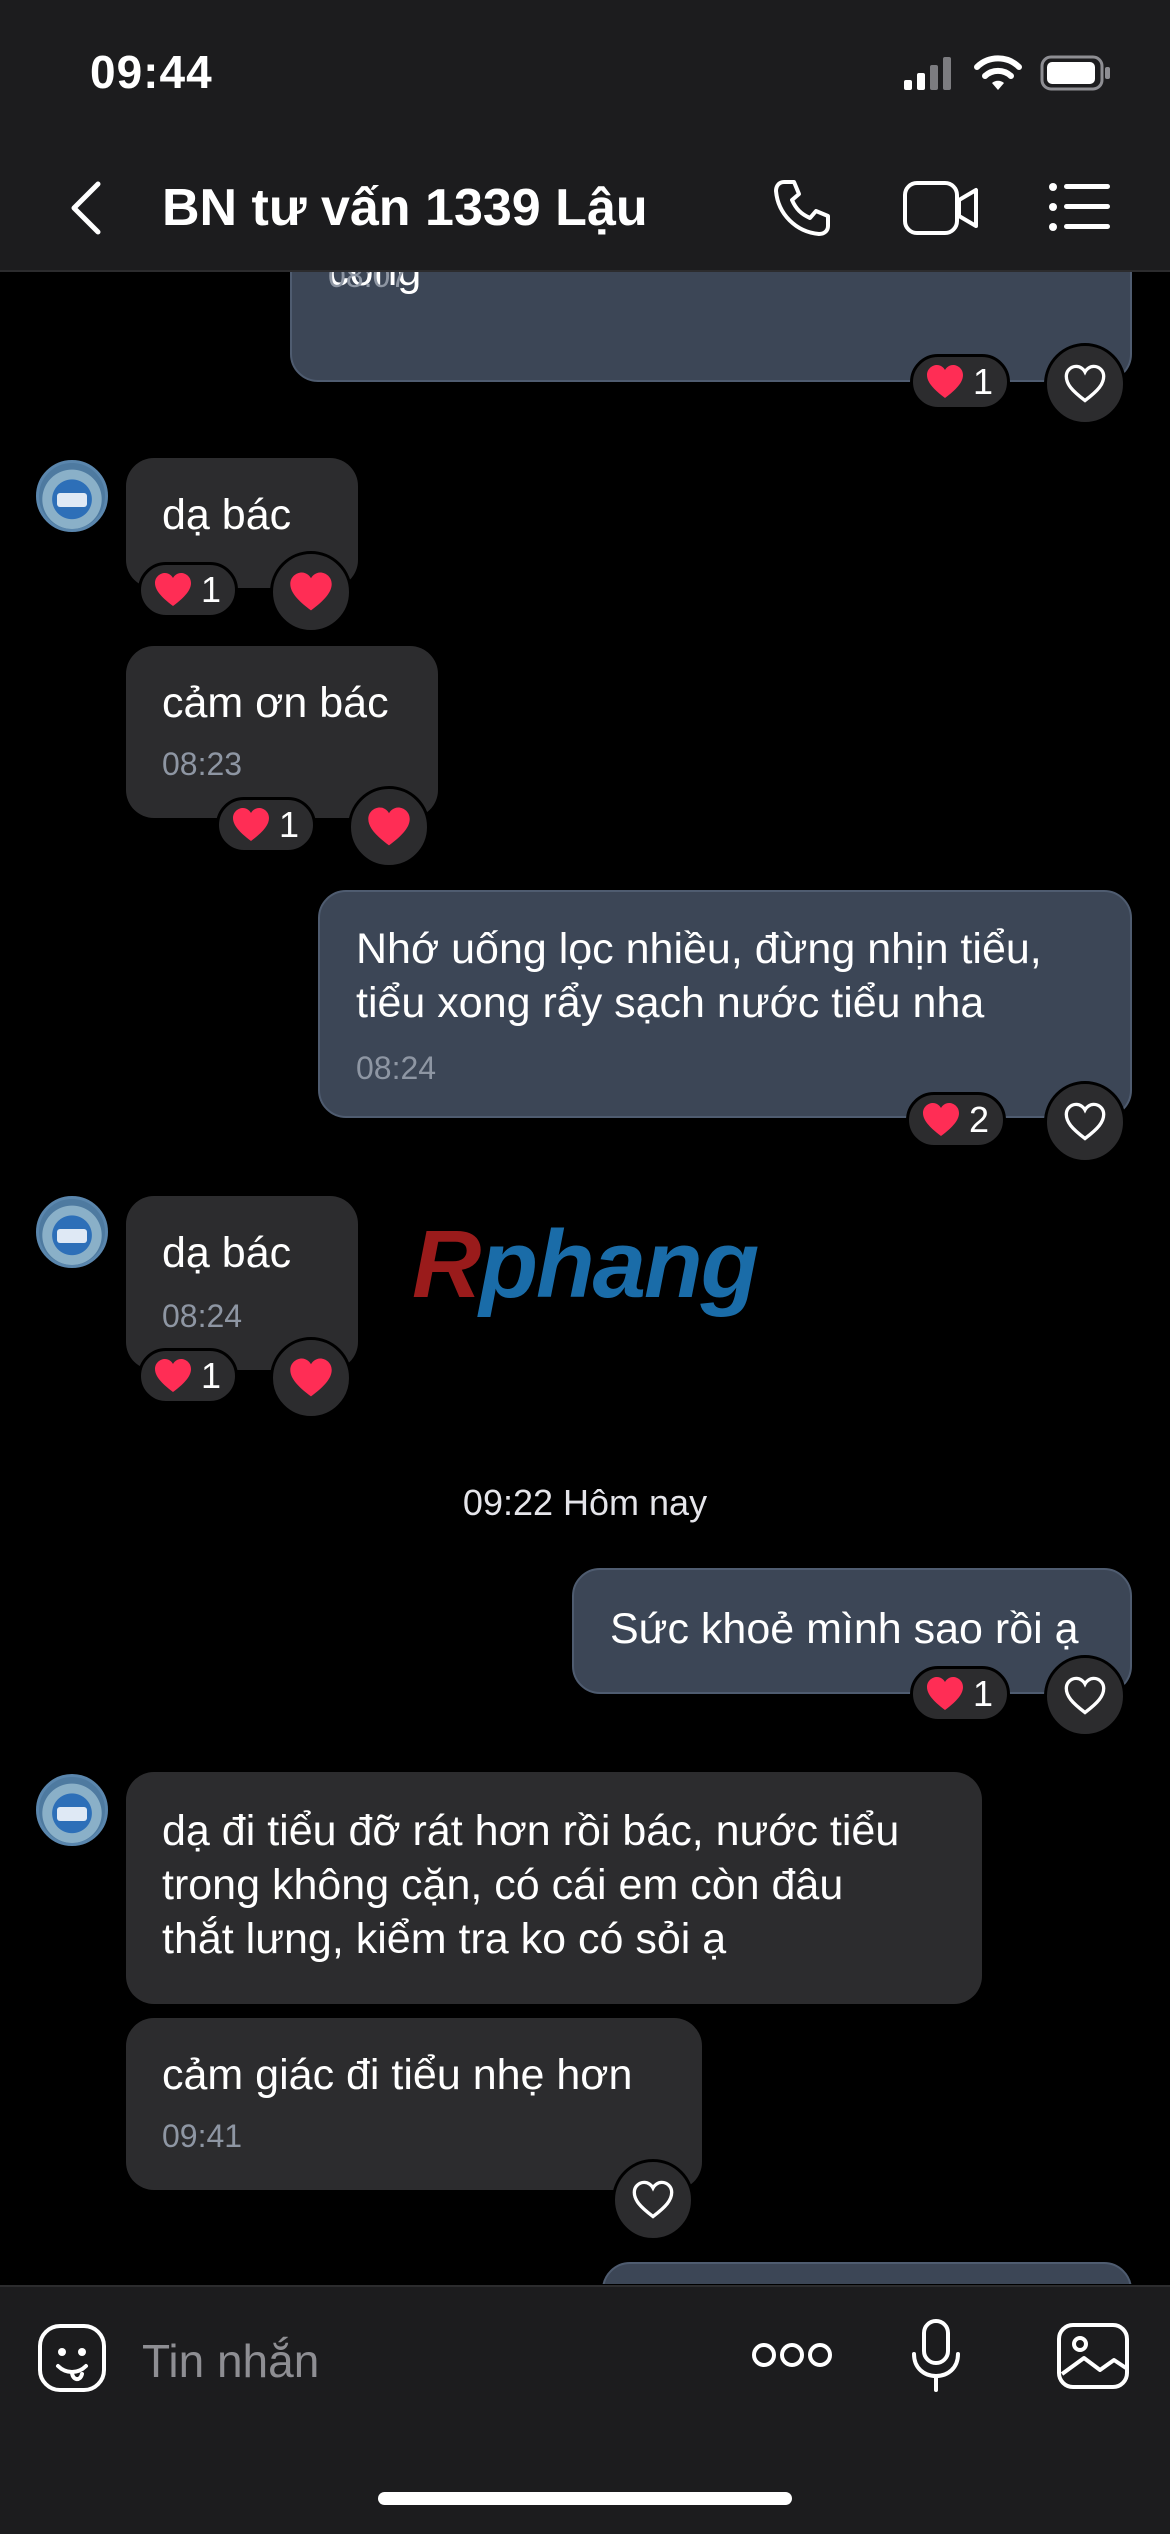 This screenshot has width=1170, height=2534. What do you see at coordinates (867, 2273) in the screenshot?
I see `sent-message-partial` at bounding box center [867, 2273].